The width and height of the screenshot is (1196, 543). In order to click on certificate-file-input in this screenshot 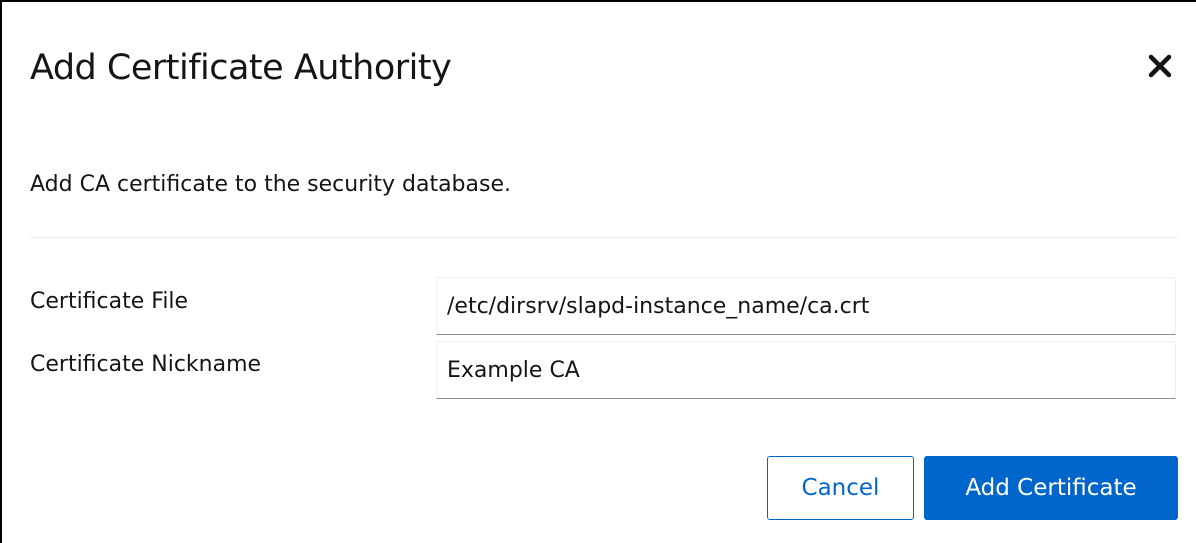, I will do `click(806, 306)`.